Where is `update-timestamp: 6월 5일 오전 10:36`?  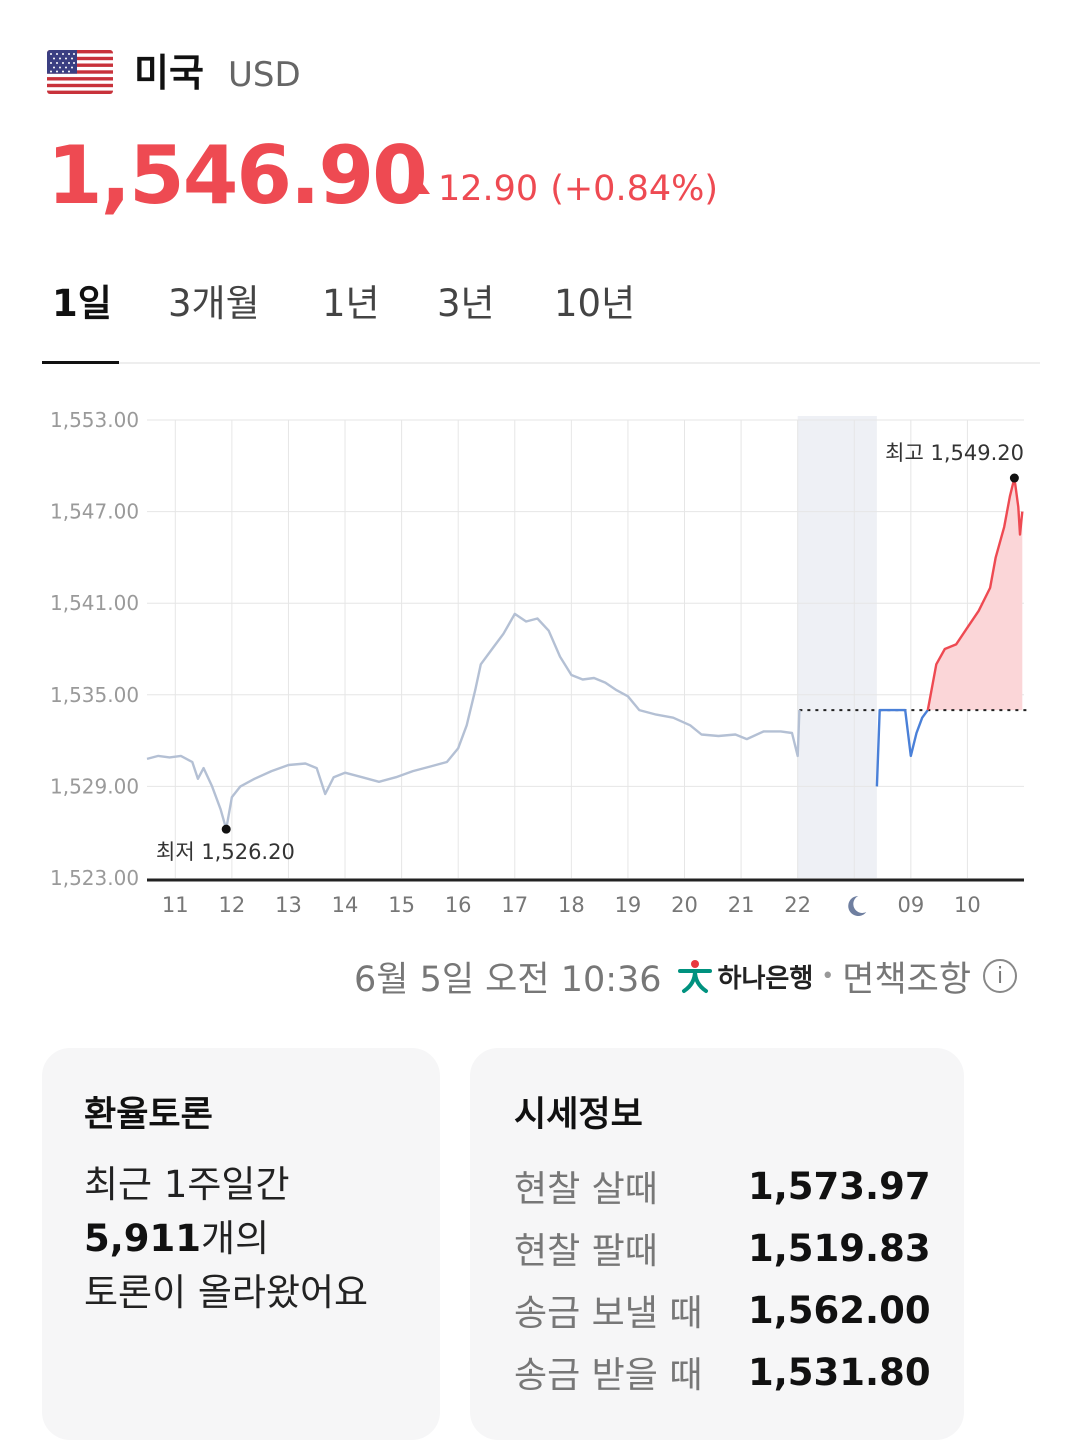
update-timestamp: 6월 5일 오전 10:36 is located at coordinates (508, 979).